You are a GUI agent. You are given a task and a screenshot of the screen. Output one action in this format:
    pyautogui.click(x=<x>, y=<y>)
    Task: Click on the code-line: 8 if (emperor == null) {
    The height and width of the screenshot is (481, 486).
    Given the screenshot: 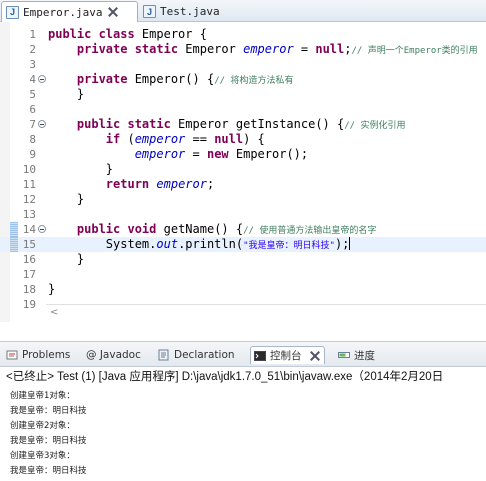 What is the action you would take?
    pyautogui.click(x=243, y=139)
    